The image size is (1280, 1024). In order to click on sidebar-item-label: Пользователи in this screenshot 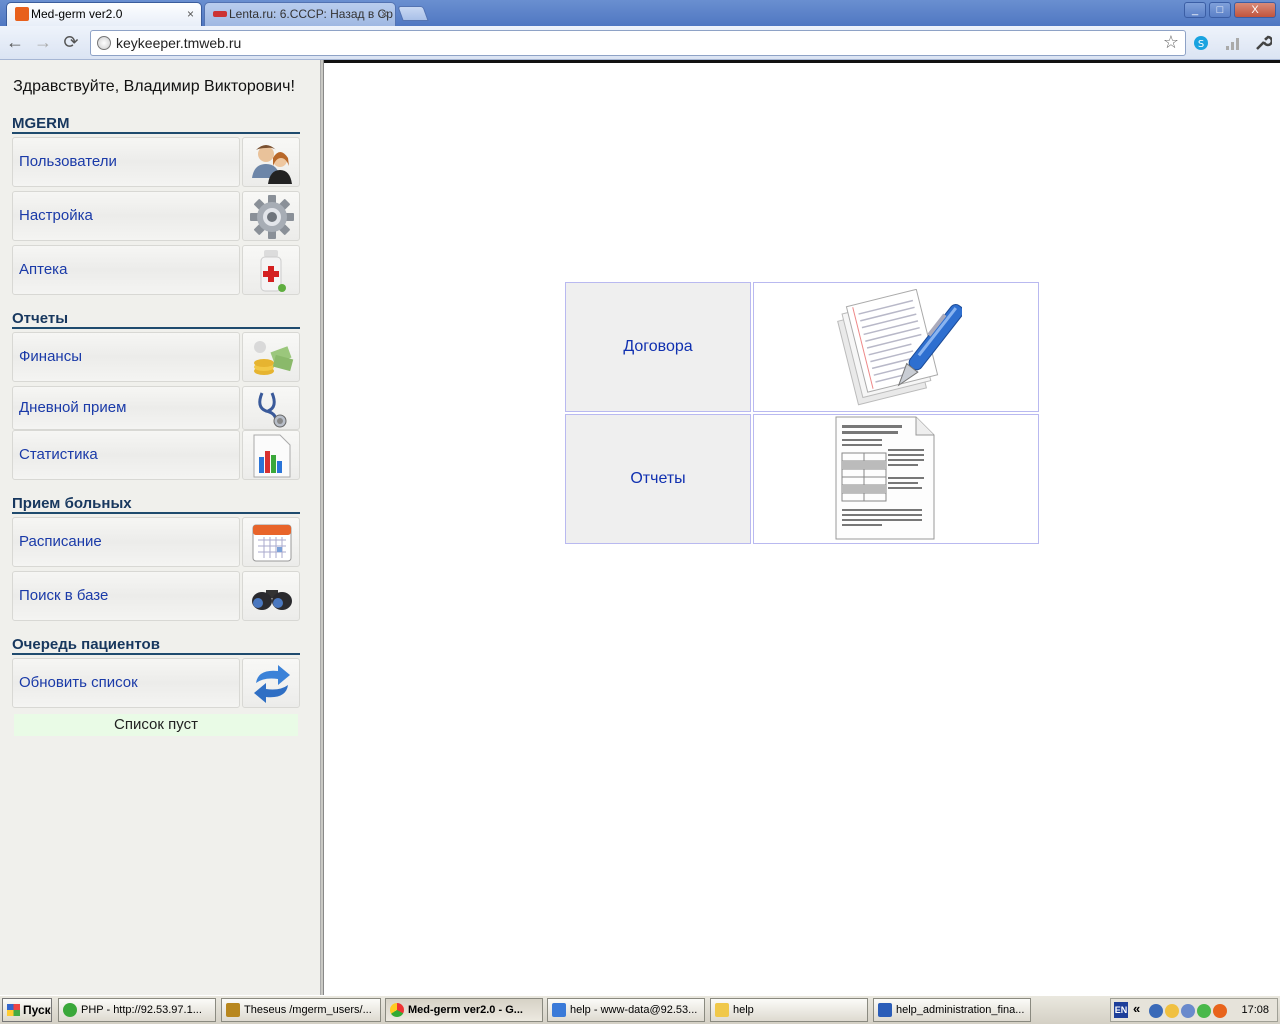, I will do `click(126, 162)`.